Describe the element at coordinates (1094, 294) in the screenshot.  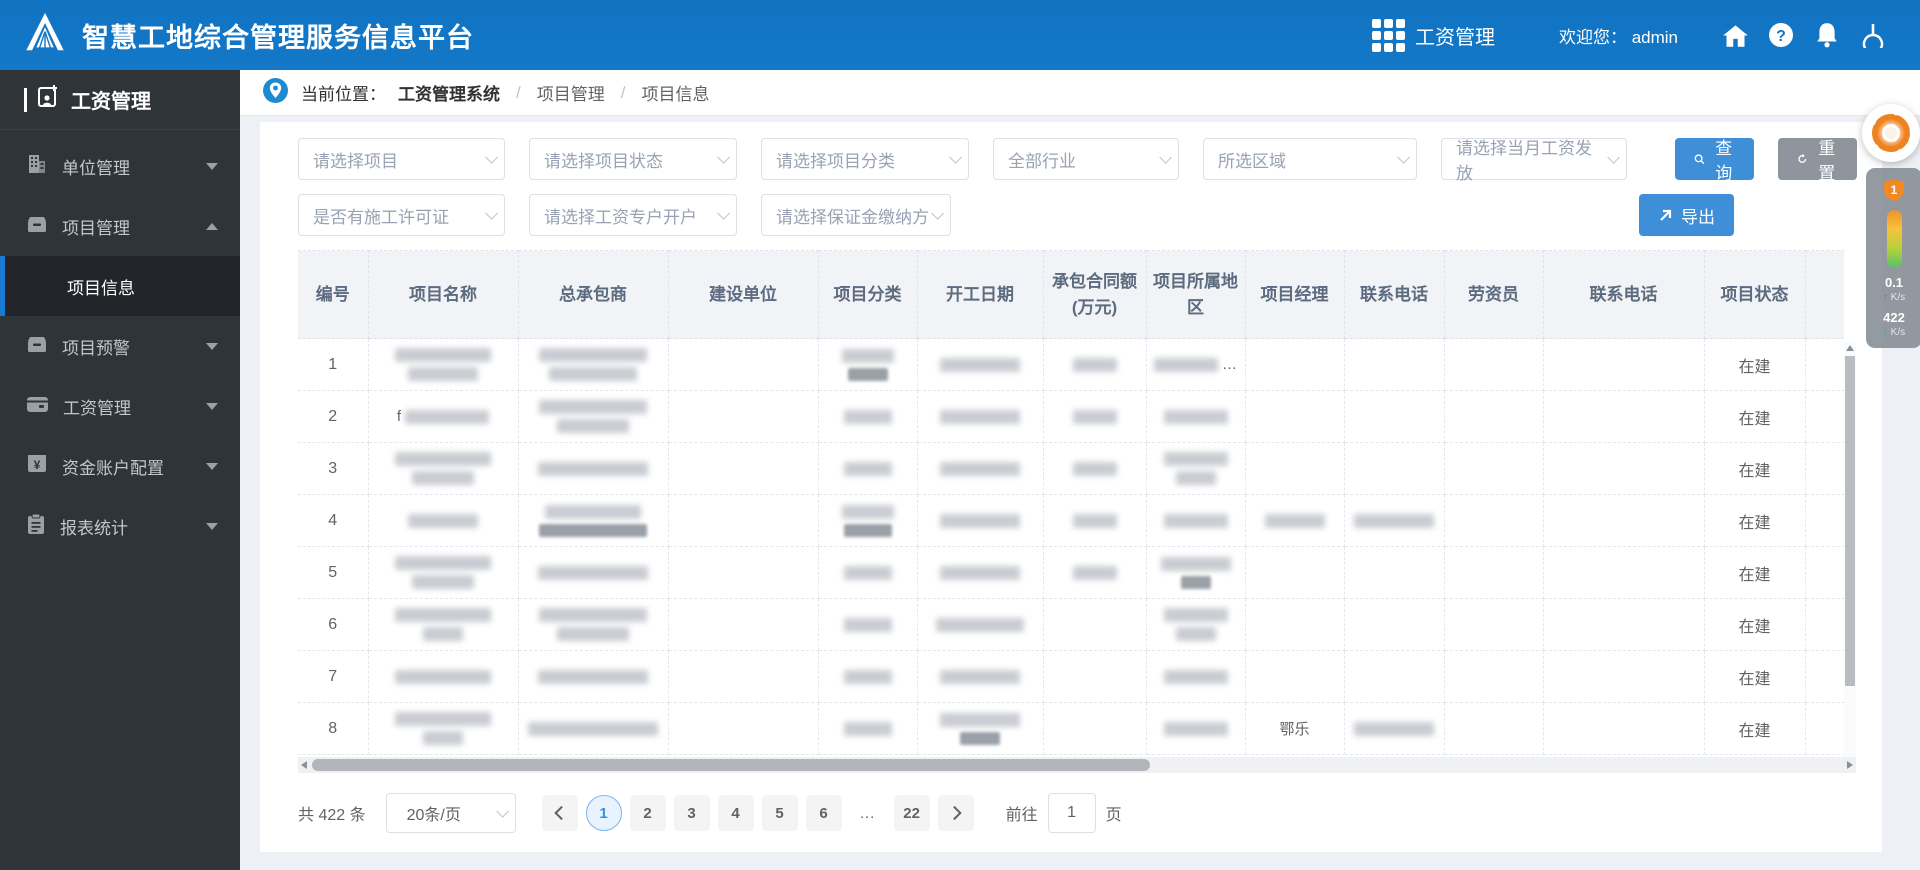
I see `col-header-contract-amount: 承包合同额(万元)` at that location.